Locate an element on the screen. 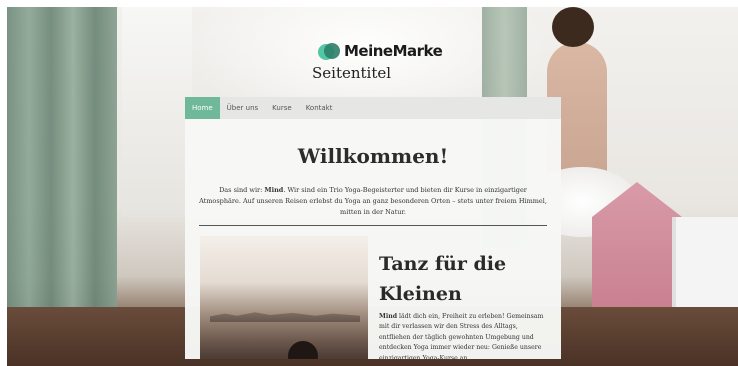 The image size is (738, 366). nav-item-courses: Kurse is located at coordinates (282, 108).